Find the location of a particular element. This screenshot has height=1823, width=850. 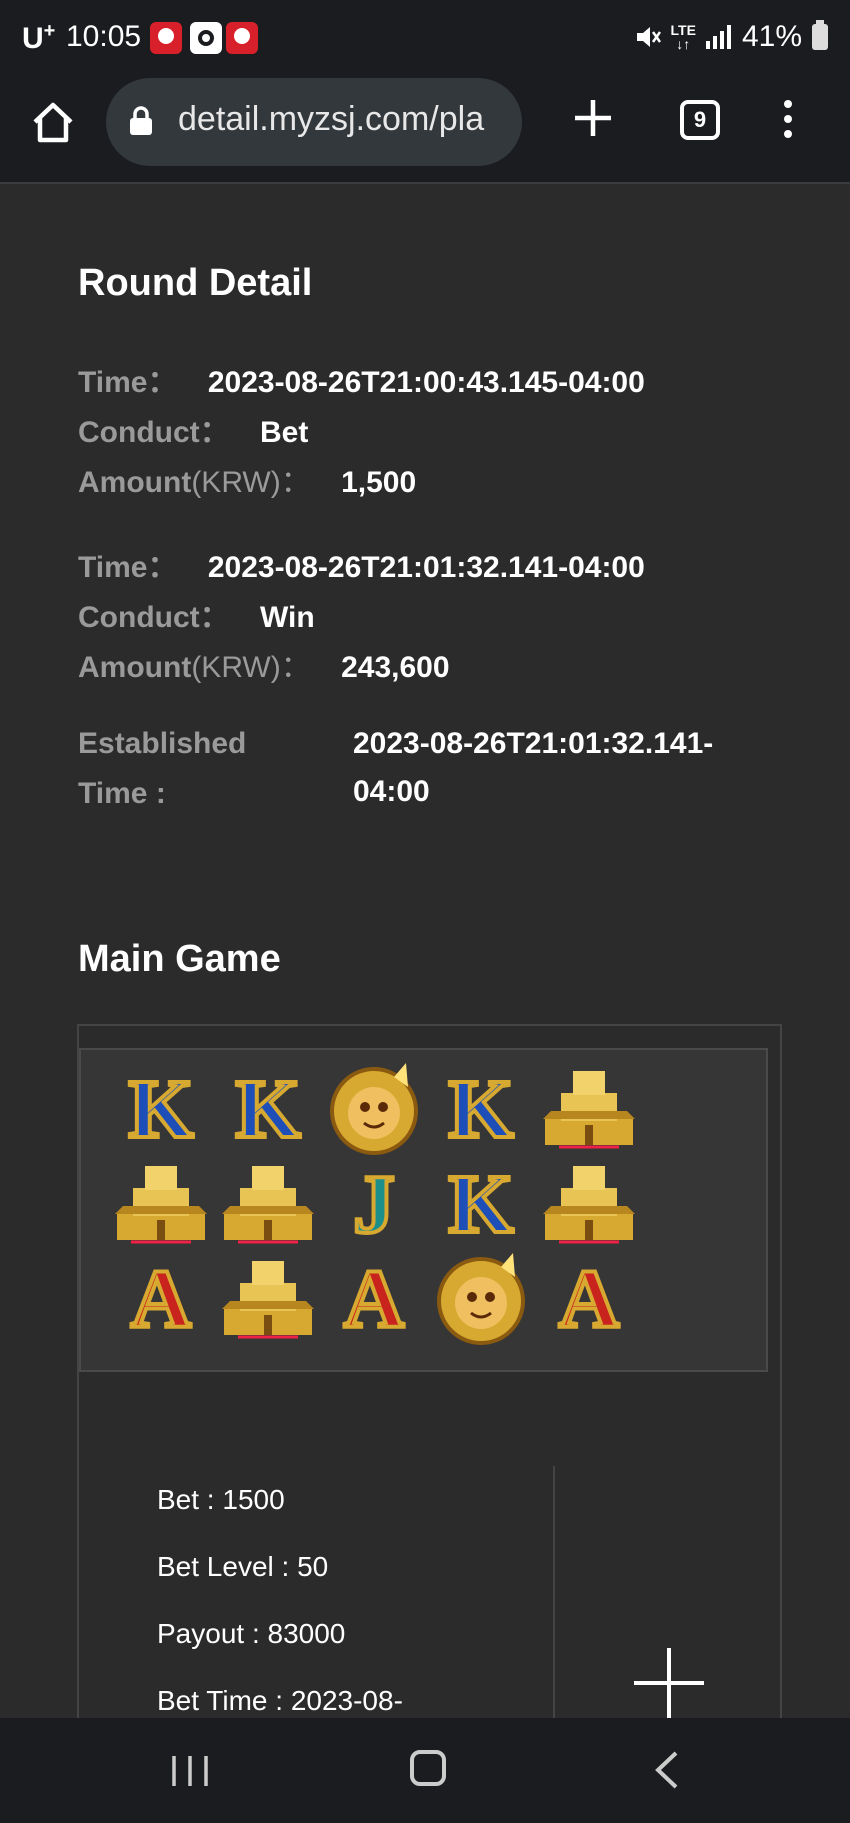

symbol-j-icon: J is located at coordinates (374, 1202).